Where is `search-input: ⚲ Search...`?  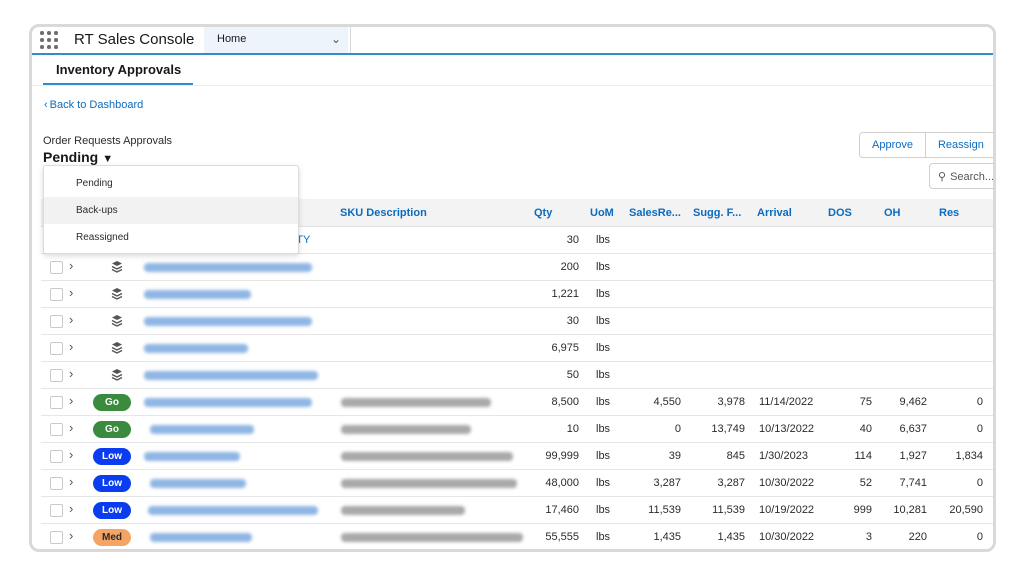
search-input: ⚲ Search... is located at coordinates (961, 176).